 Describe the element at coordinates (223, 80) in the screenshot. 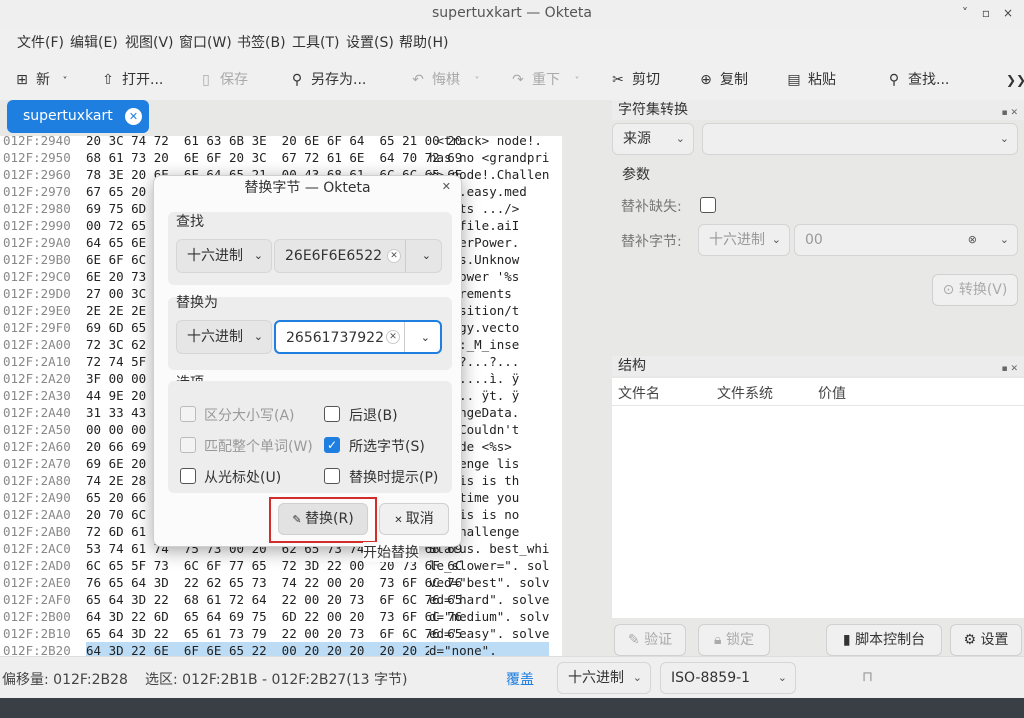

I see `save-button: ▯ 保存` at that location.